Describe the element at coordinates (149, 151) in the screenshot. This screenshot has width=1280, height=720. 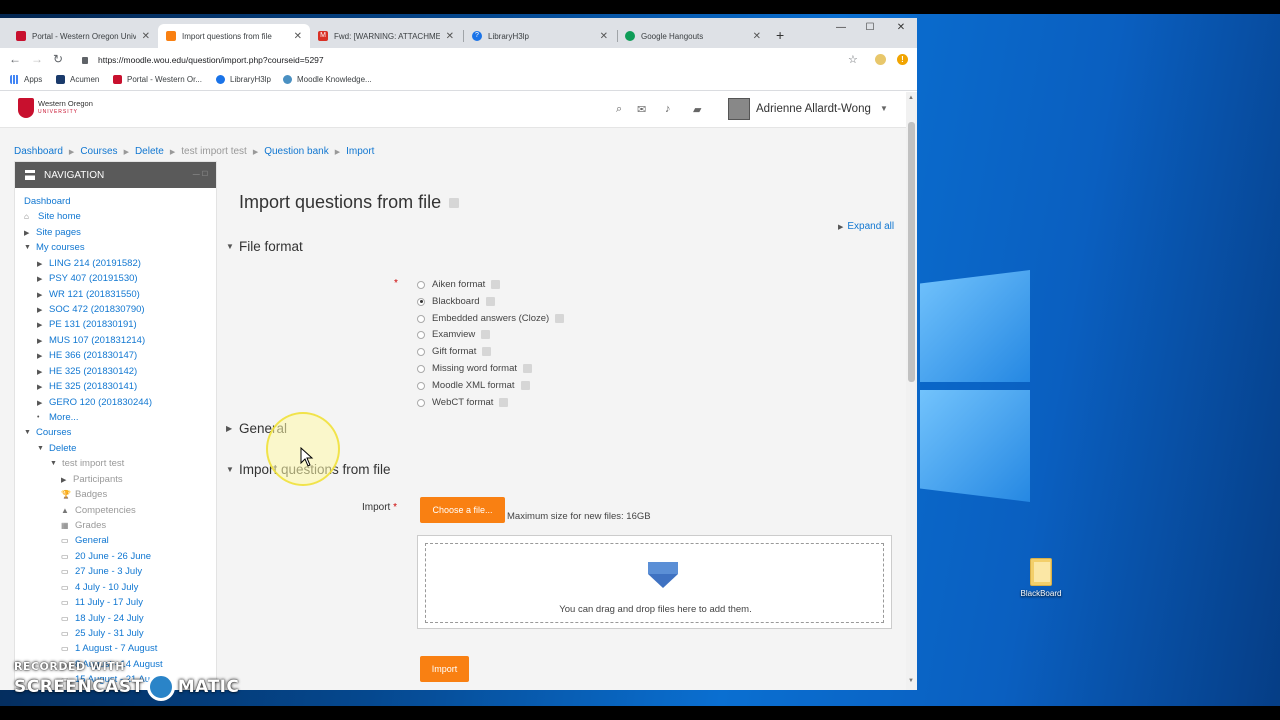
I see `breadcrumb-delete: Delete` at that location.